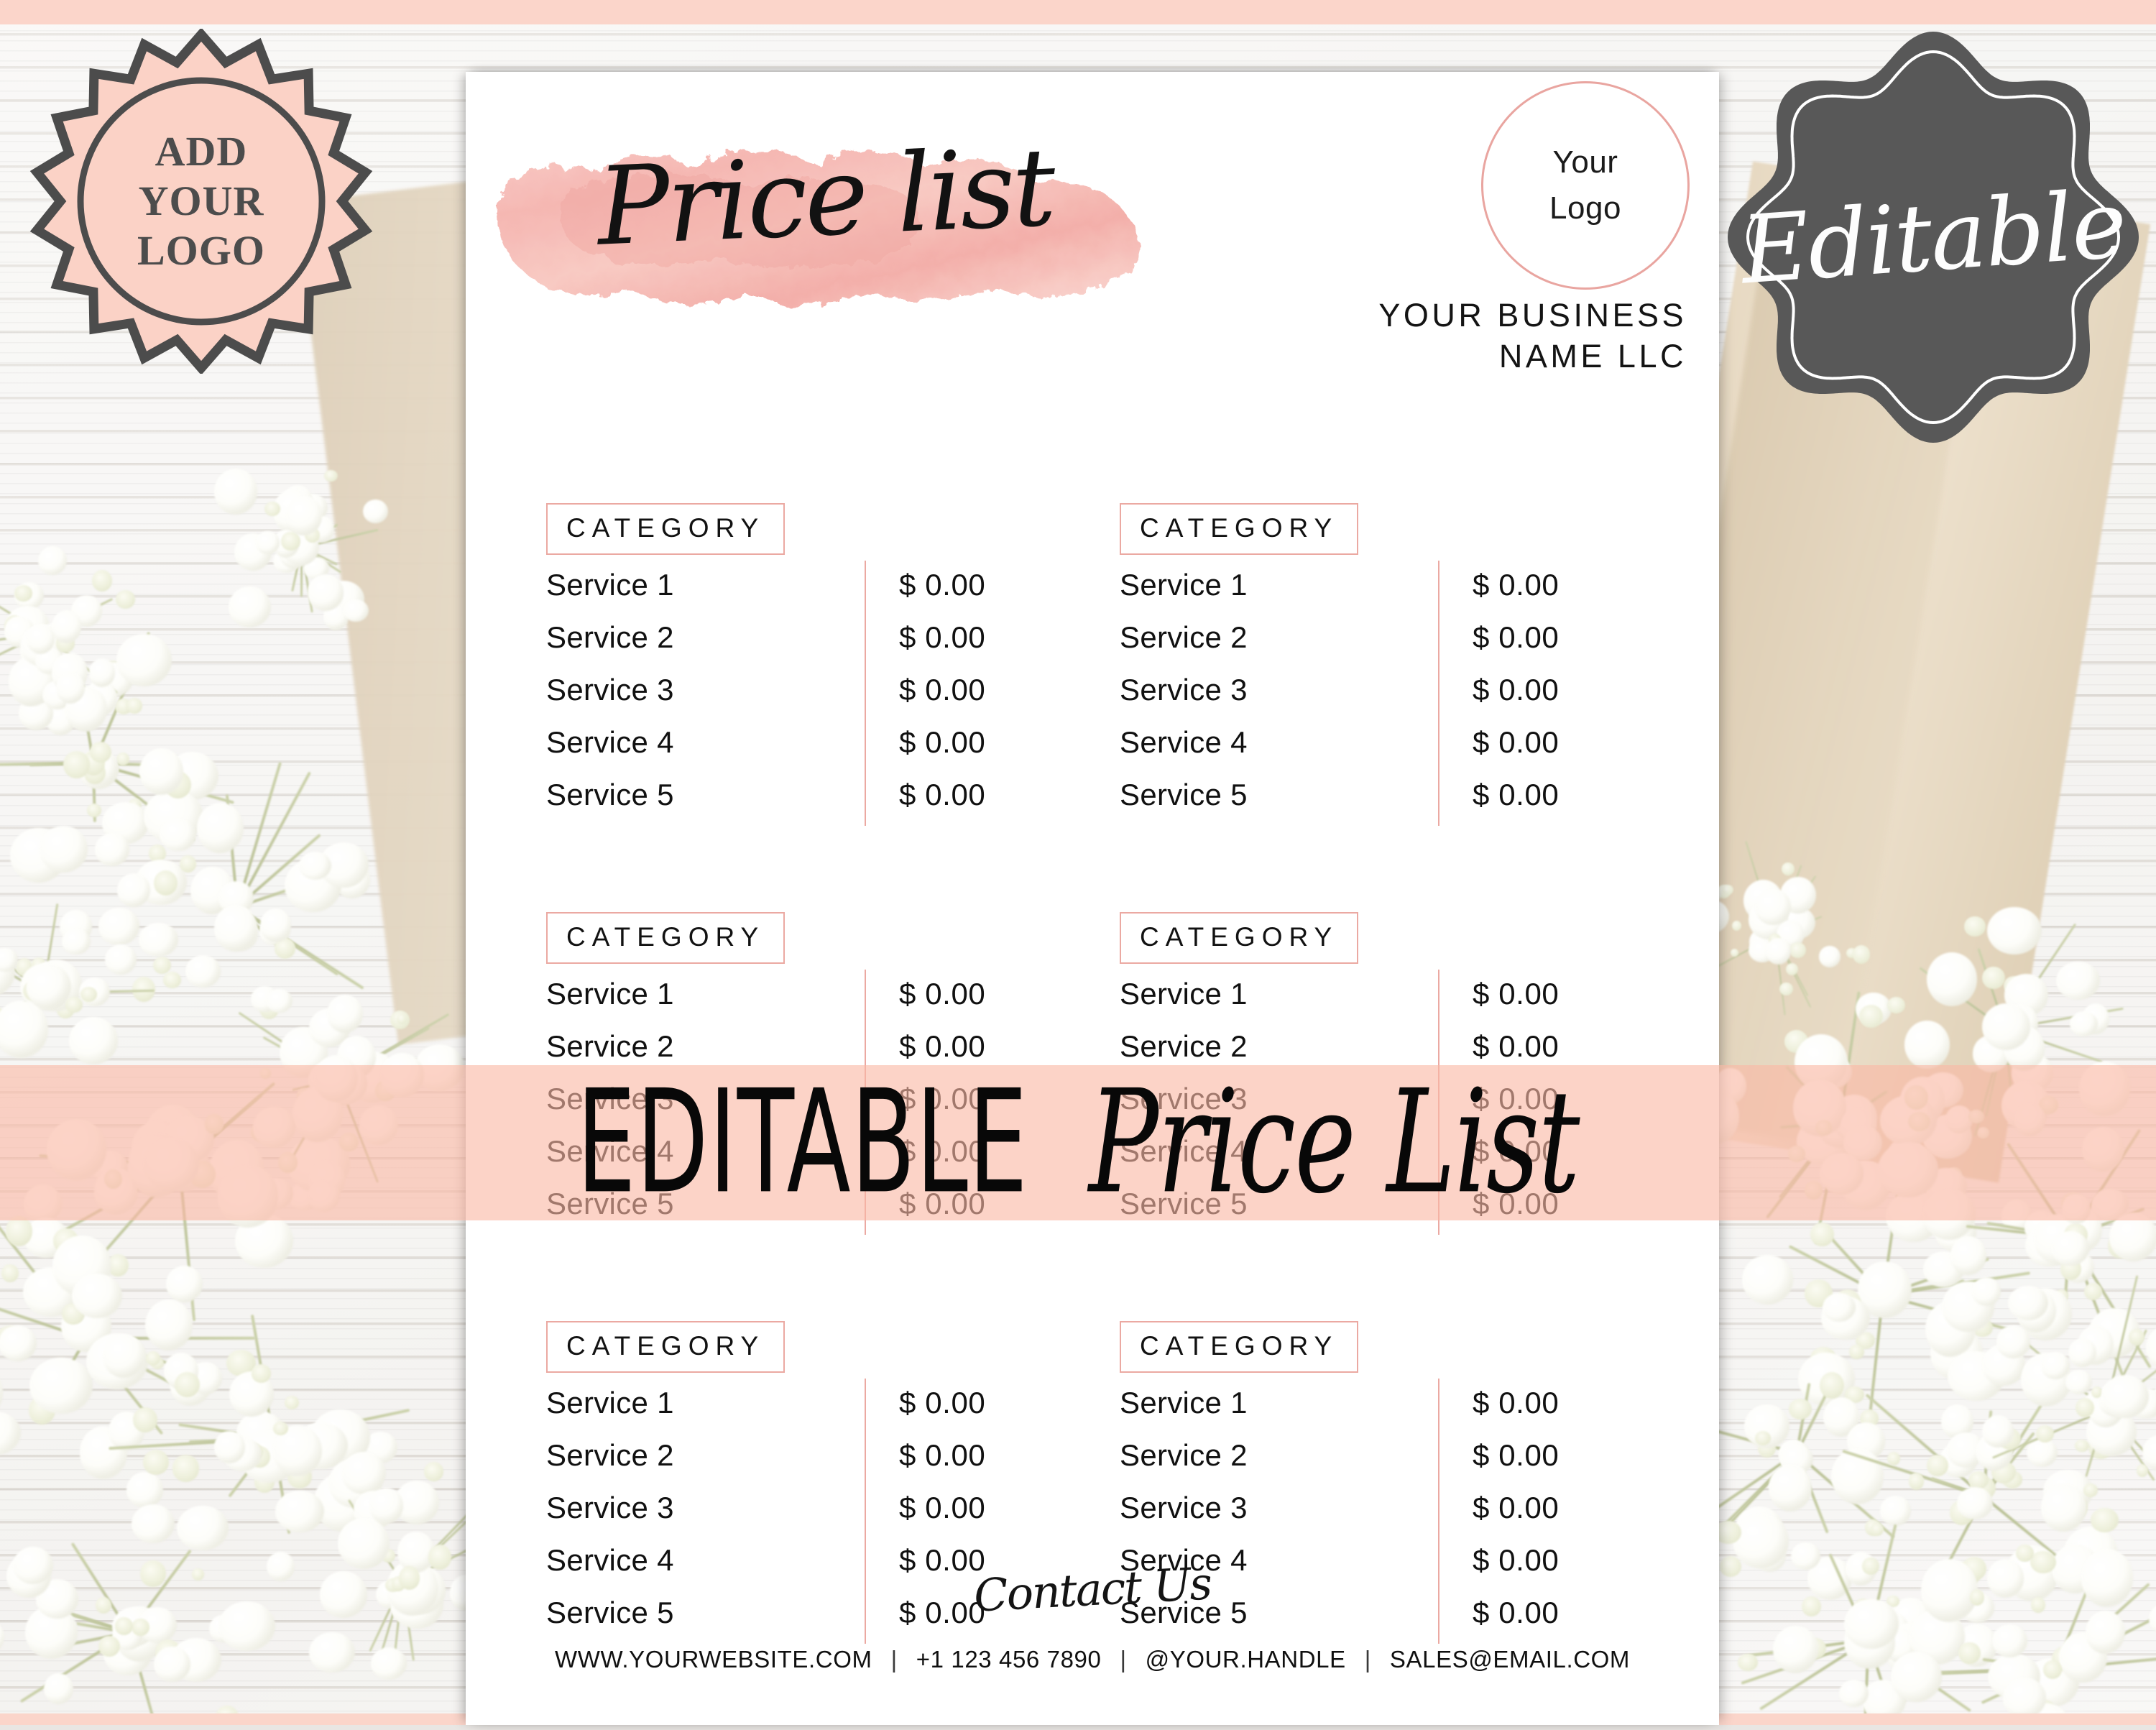 Image resolution: width=2156 pixels, height=1730 pixels. I want to click on page-title: Price list, so click(825, 197).